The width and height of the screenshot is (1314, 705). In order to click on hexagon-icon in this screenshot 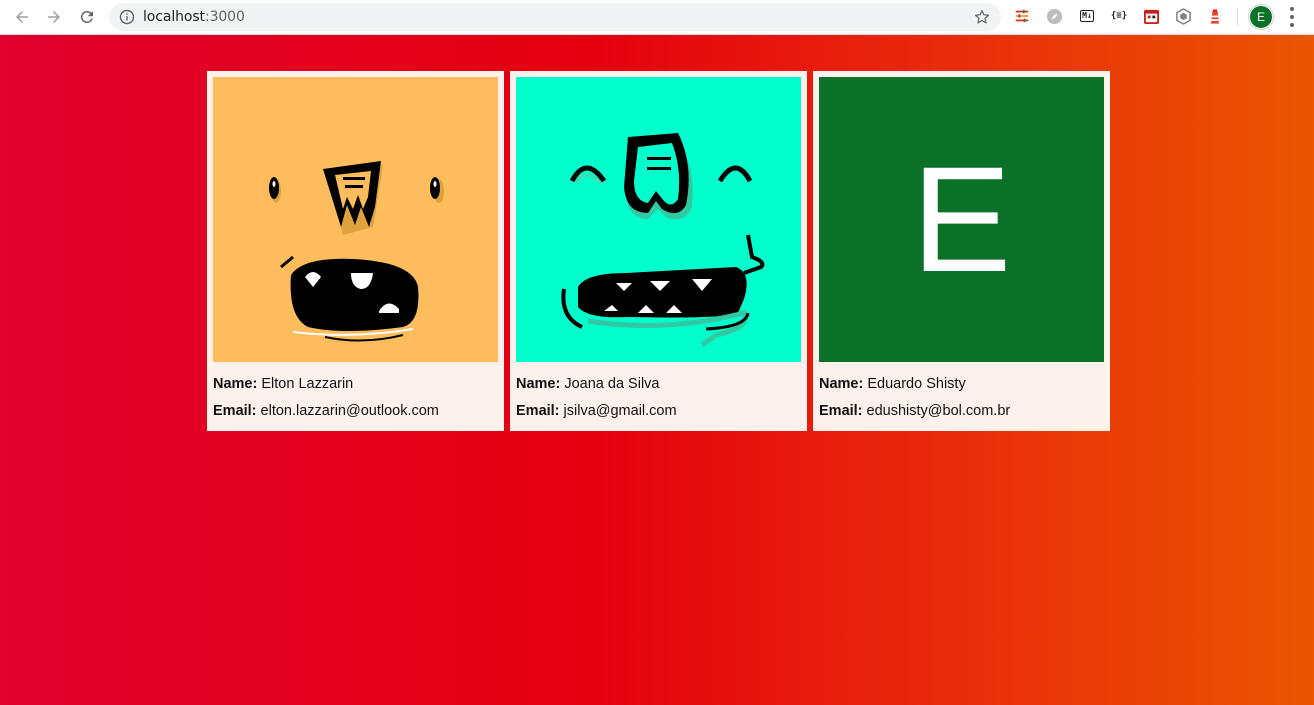, I will do `click(1183, 16)`.